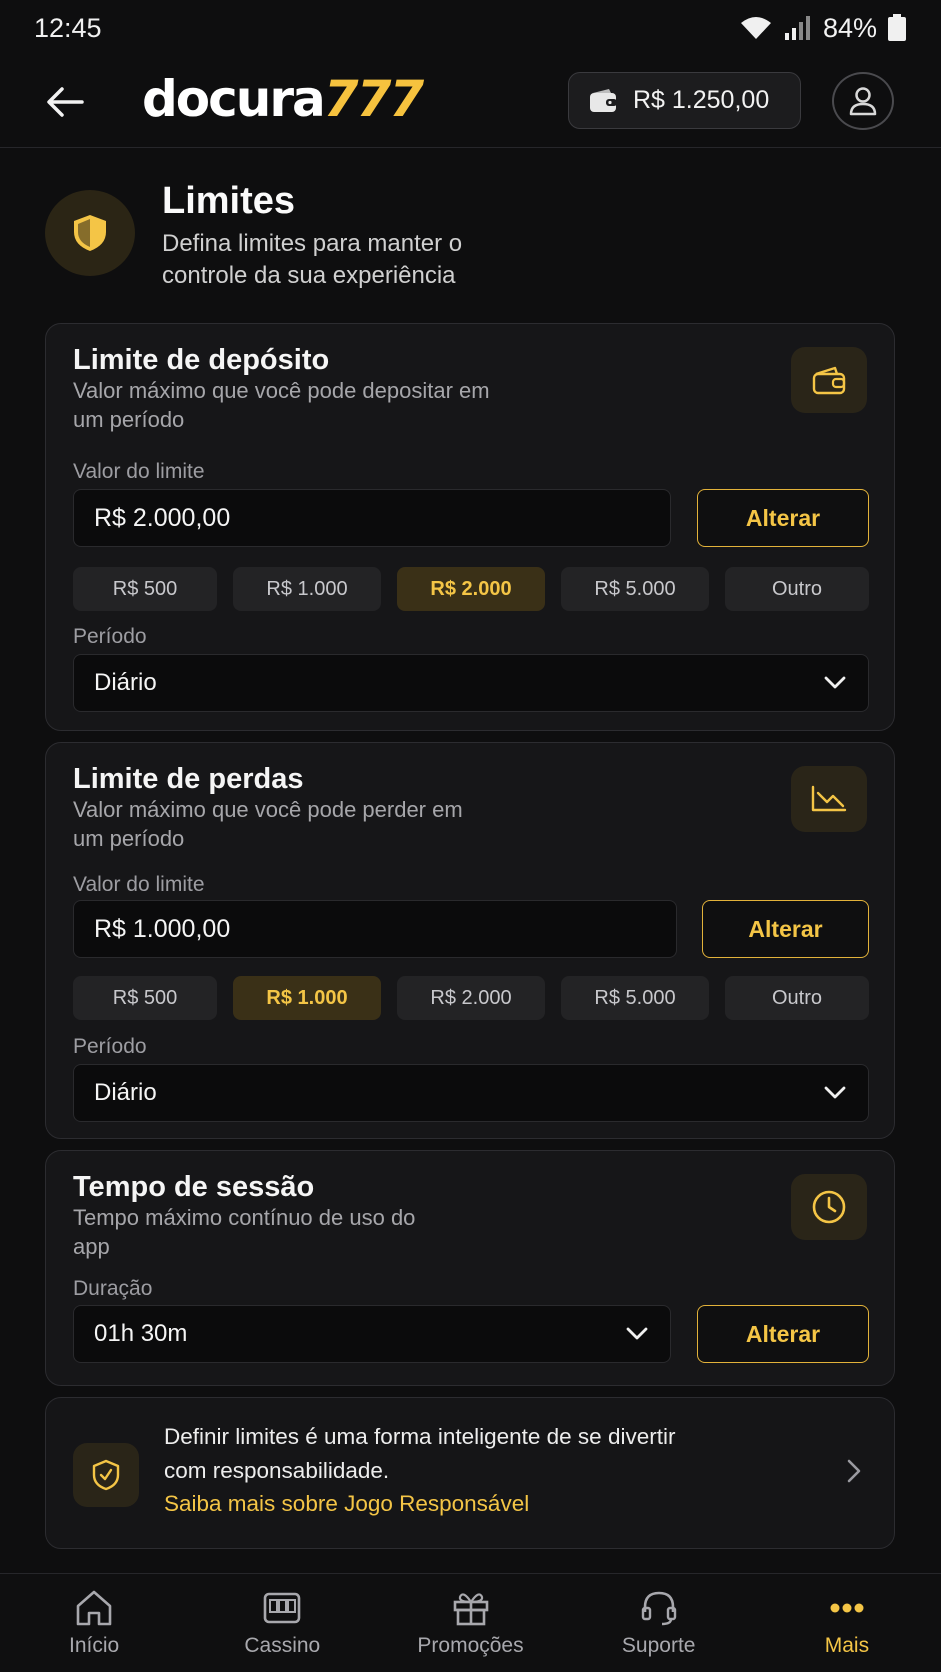  What do you see at coordinates (470, 1645) in the screenshot?
I see `nav-label: Promoções` at bounding box center [470, 1645].